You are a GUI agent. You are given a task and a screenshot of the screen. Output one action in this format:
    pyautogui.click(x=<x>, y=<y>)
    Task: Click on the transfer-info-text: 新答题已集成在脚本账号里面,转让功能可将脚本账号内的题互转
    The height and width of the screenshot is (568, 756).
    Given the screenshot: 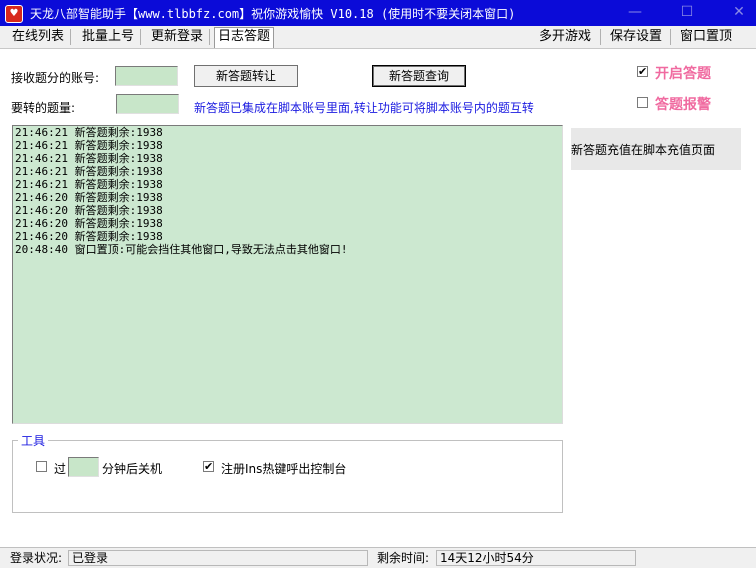 What is the action you would take?
    pyautogui.click(x=364, y=108)
    